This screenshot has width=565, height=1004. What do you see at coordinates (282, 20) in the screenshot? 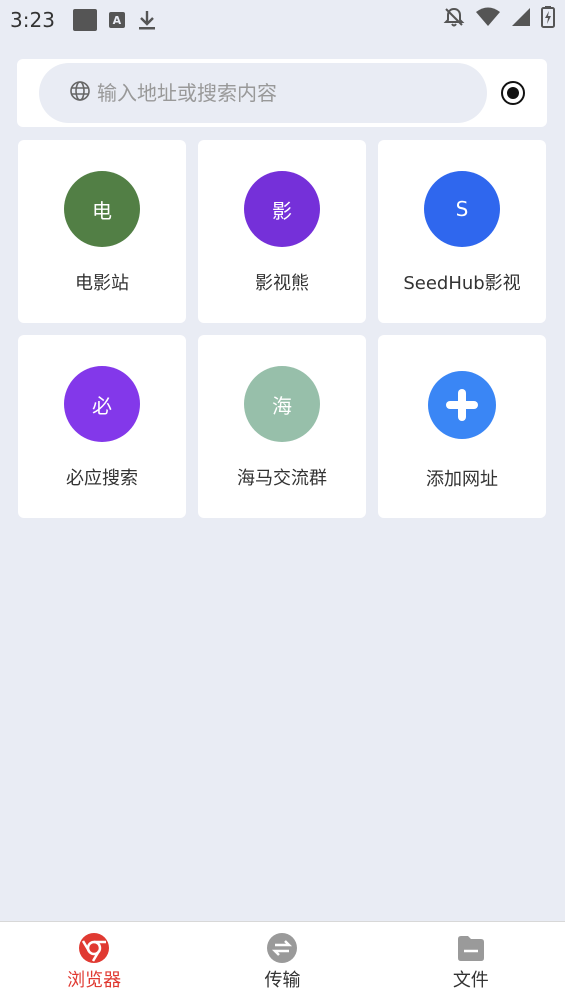
I see `status-bar: 3:23 A` at bounding box center [282, 20].